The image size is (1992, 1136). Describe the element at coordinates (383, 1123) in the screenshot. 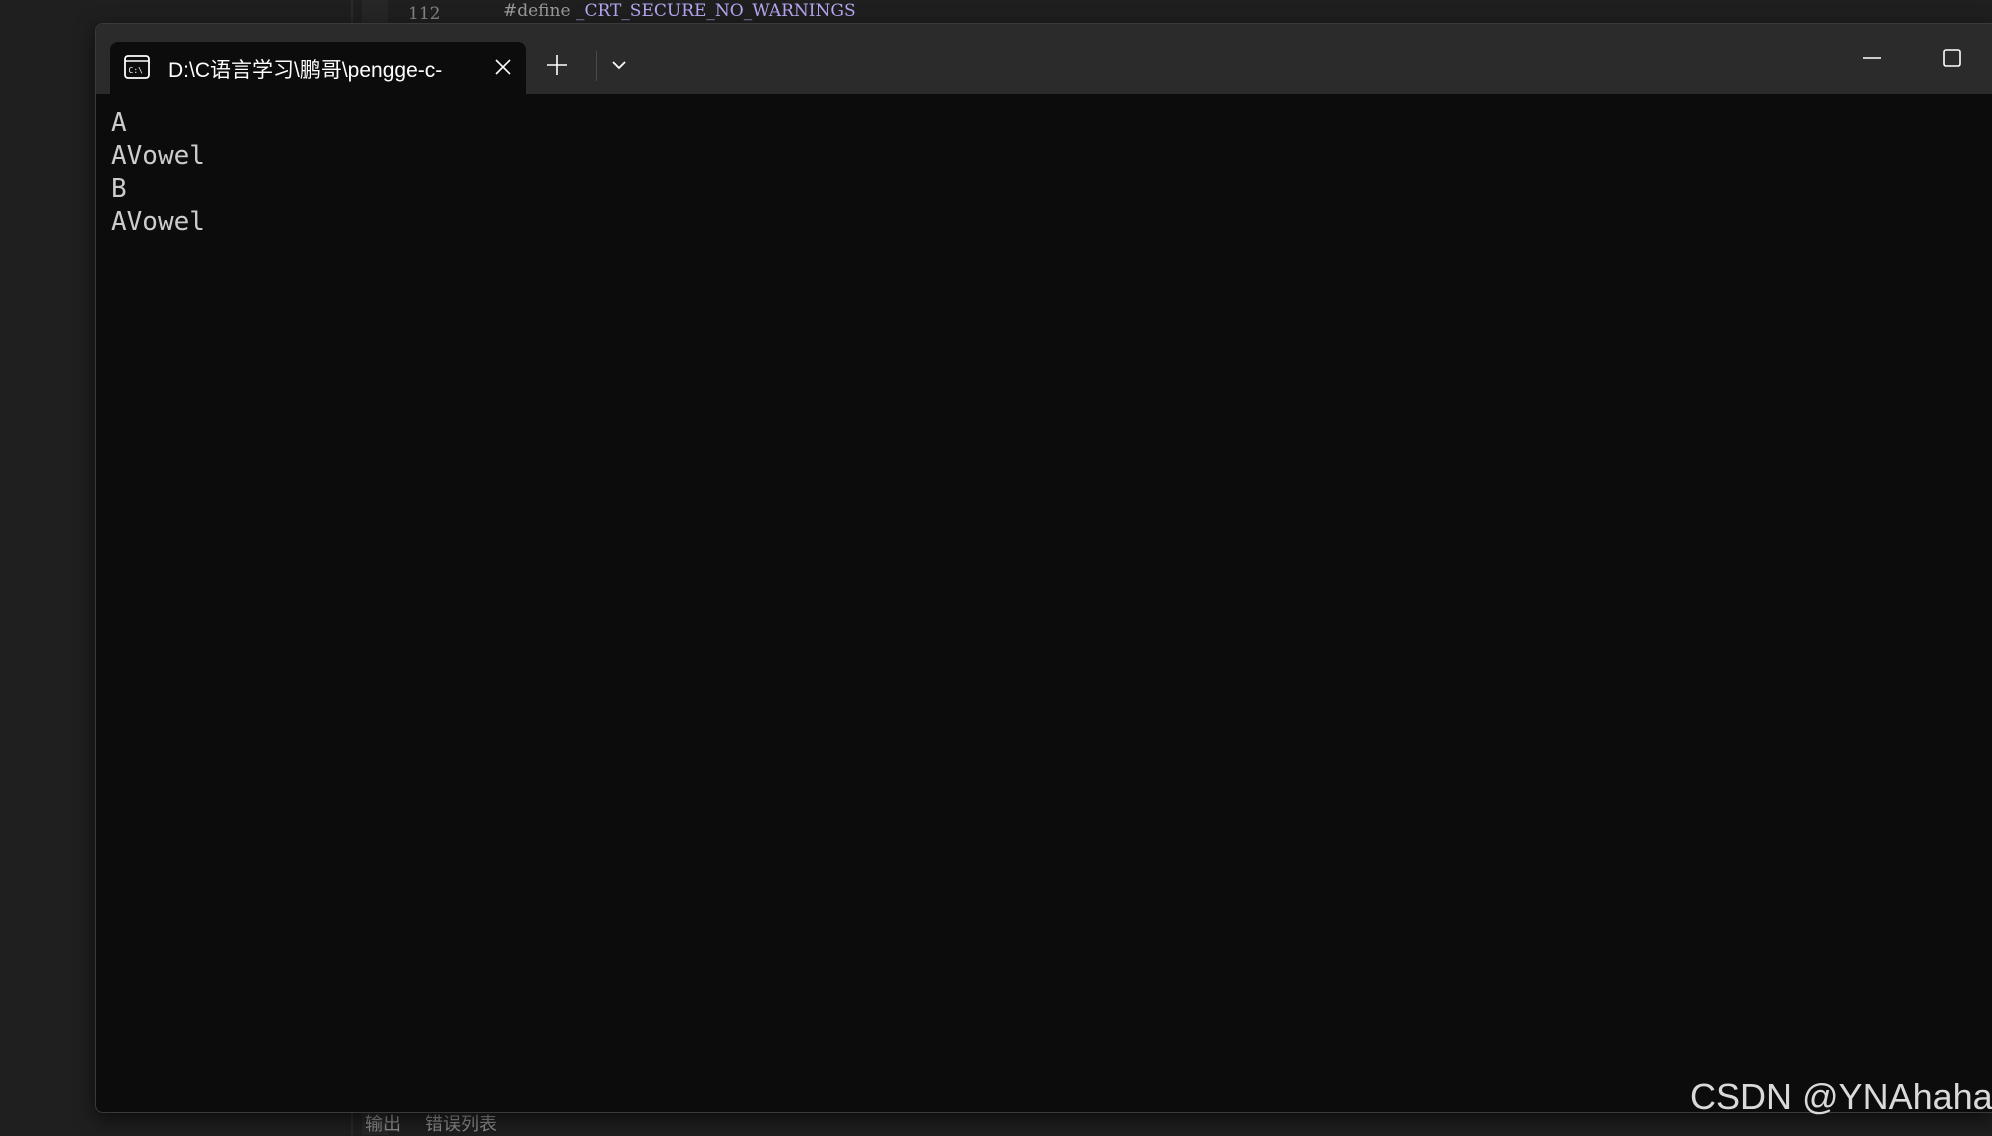

I see `tab-output: 输出` at that location.